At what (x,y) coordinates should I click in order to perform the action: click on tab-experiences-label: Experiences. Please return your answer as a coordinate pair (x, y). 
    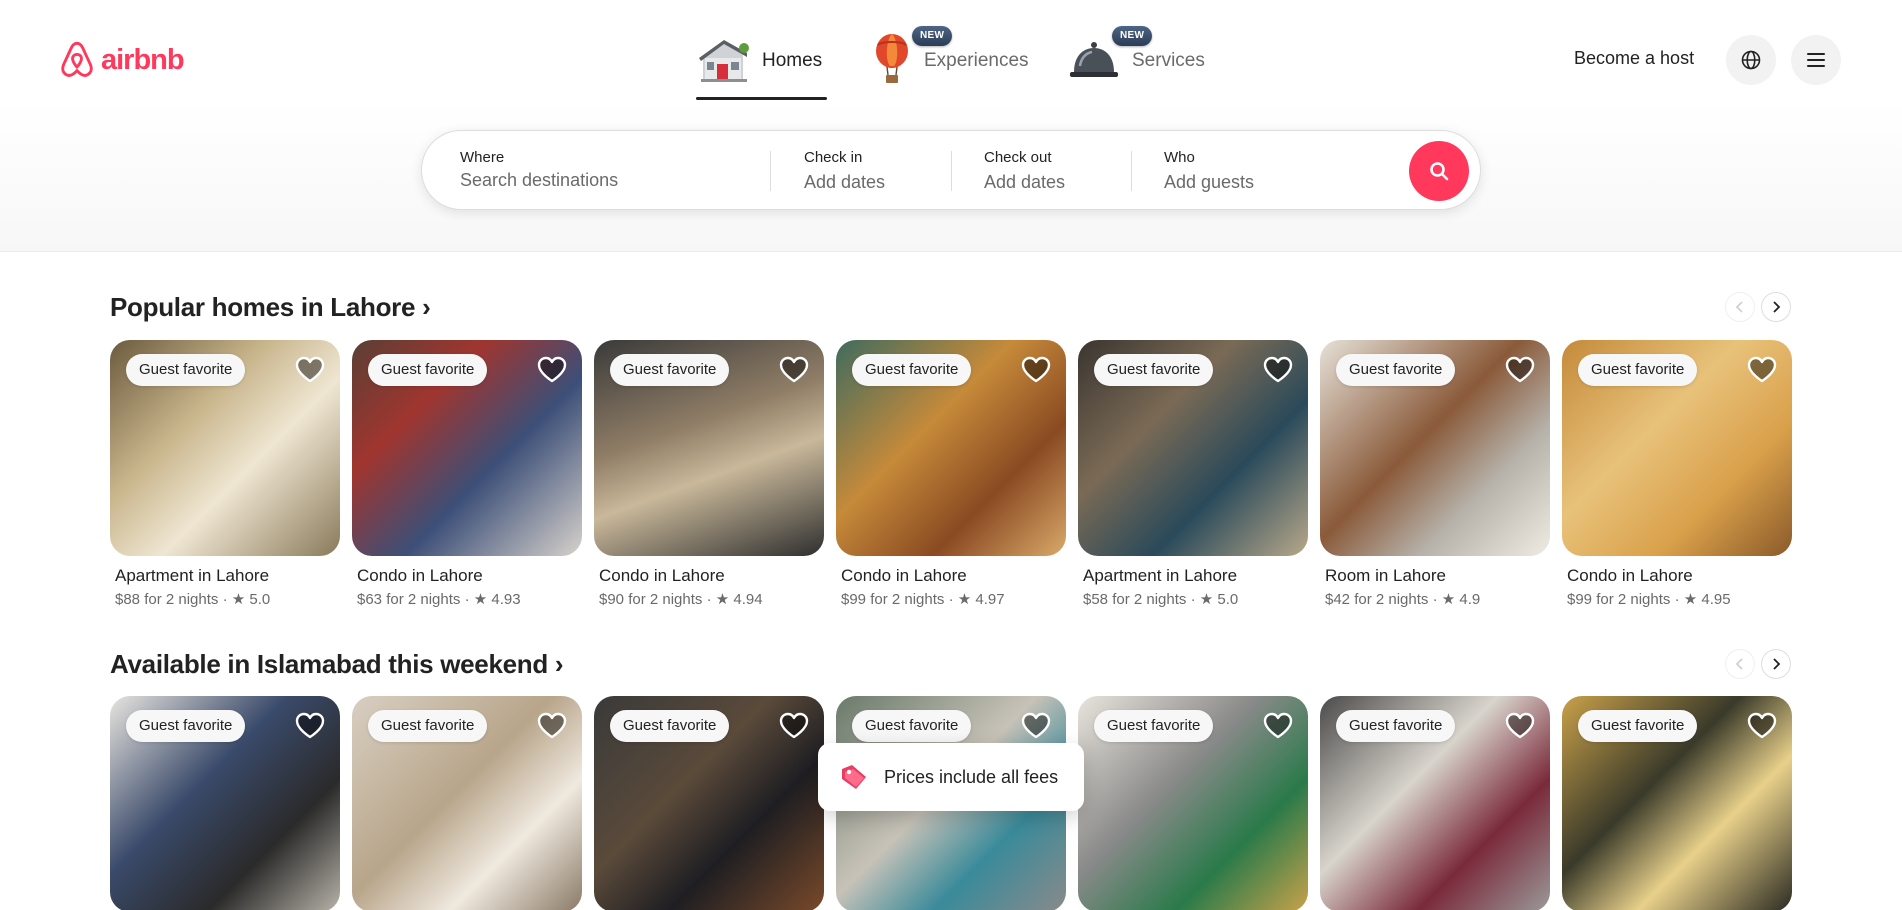
    Looking at the image, I should click on (976, 60).